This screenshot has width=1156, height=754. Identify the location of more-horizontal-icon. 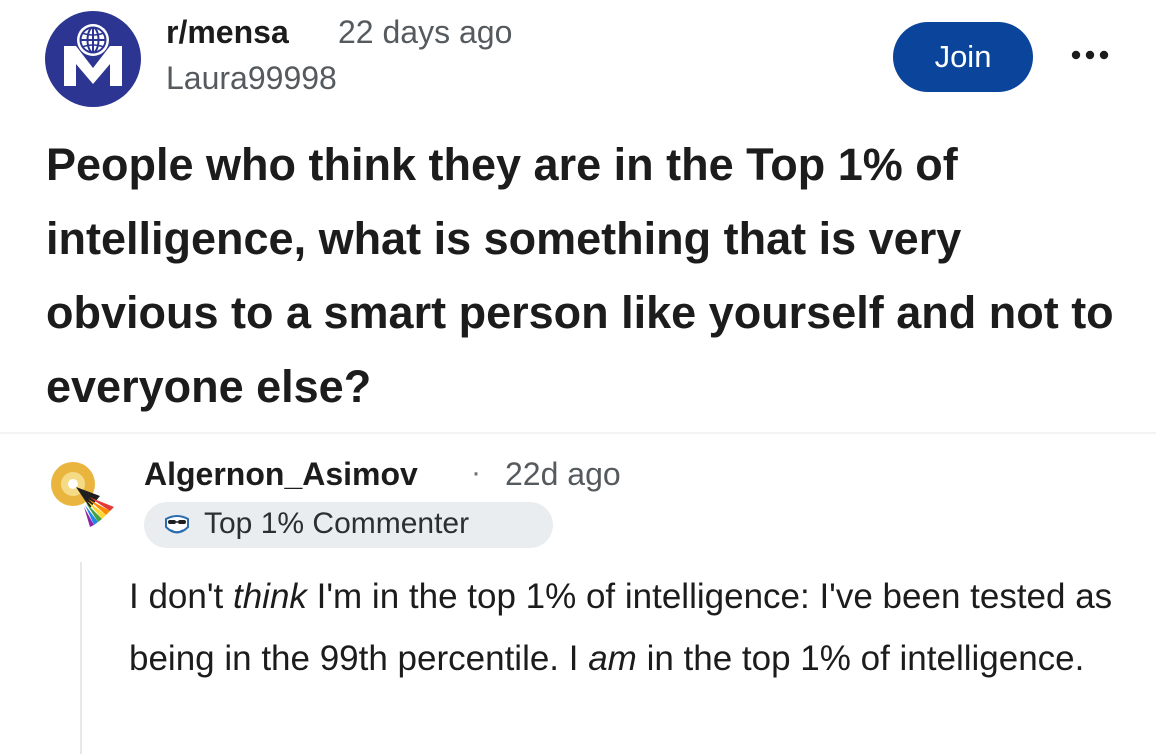
(1090, 55).